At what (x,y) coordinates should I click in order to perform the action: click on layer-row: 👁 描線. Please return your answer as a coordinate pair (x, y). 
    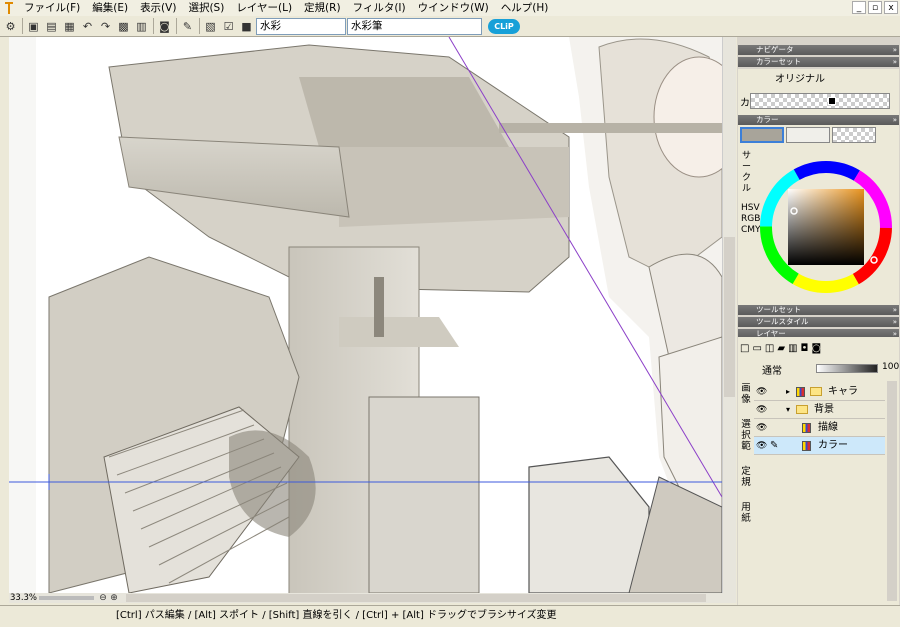
    Looking at the image, I should click on (819, 428).